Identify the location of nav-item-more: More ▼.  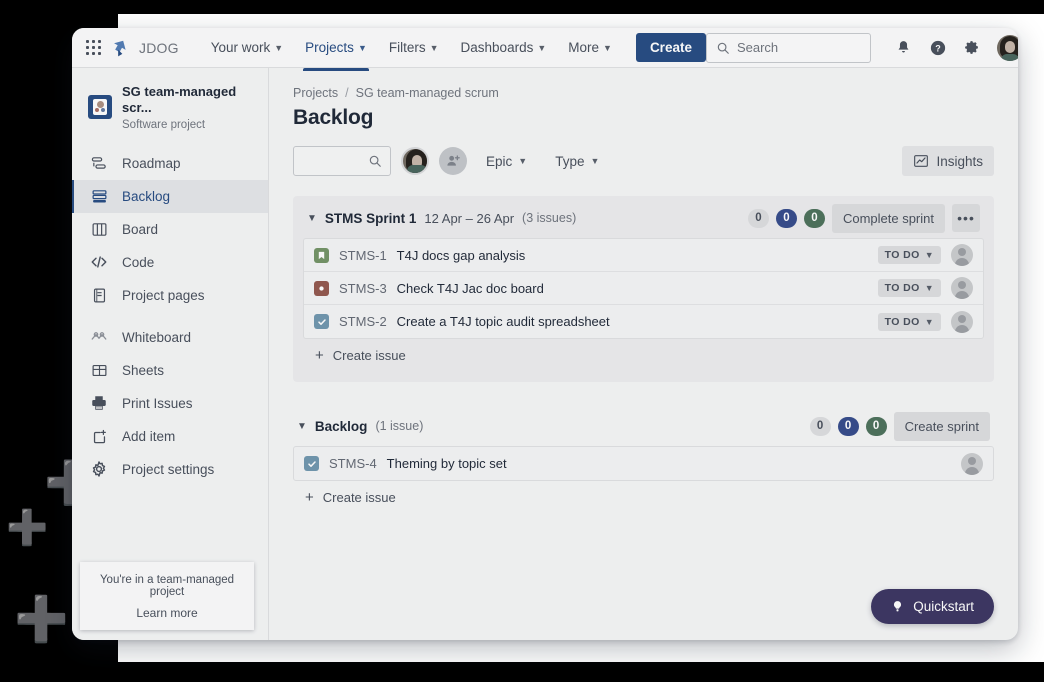
(590, 47).